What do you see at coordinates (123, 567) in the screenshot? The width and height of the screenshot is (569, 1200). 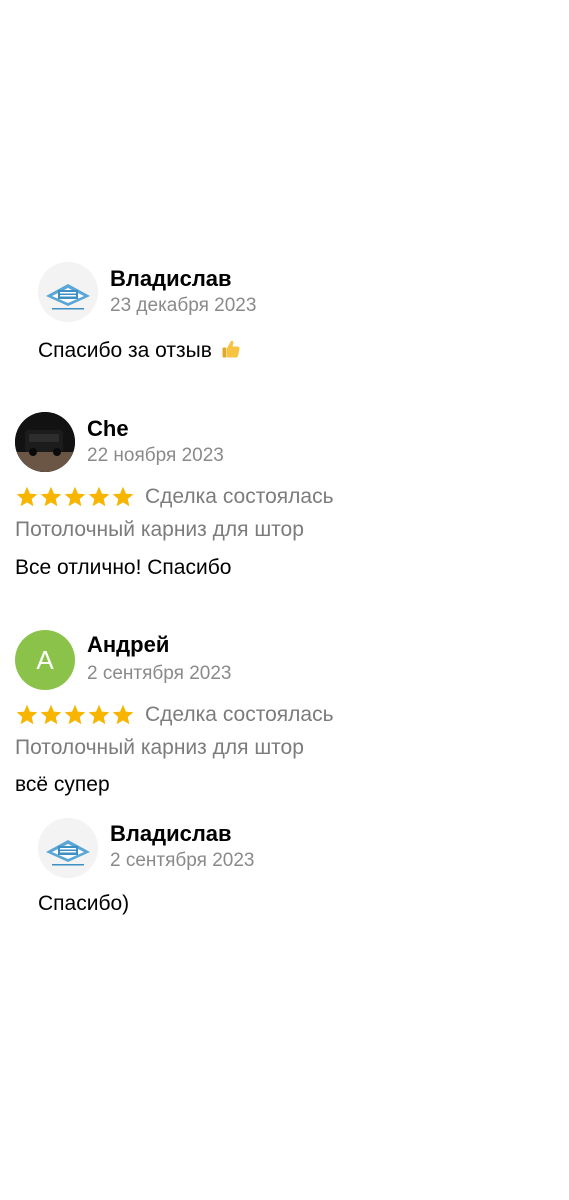 I see `review-text: Все отлично! Спасибо` at bounding box center [123, 567].